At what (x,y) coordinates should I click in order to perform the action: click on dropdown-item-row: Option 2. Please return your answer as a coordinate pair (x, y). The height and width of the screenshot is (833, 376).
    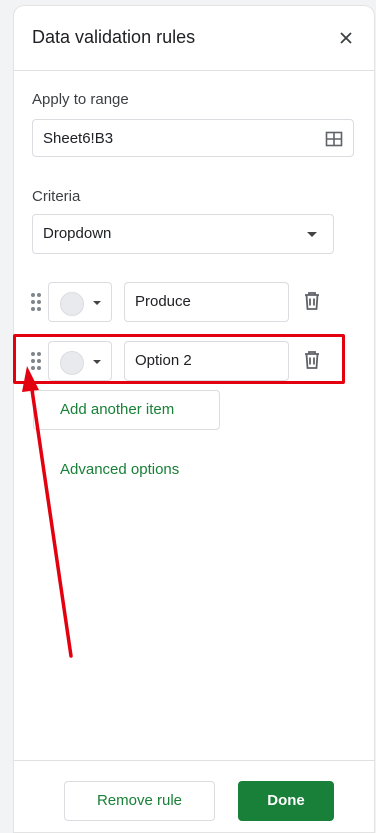
    Looking at the image, I should click on (194, 361).